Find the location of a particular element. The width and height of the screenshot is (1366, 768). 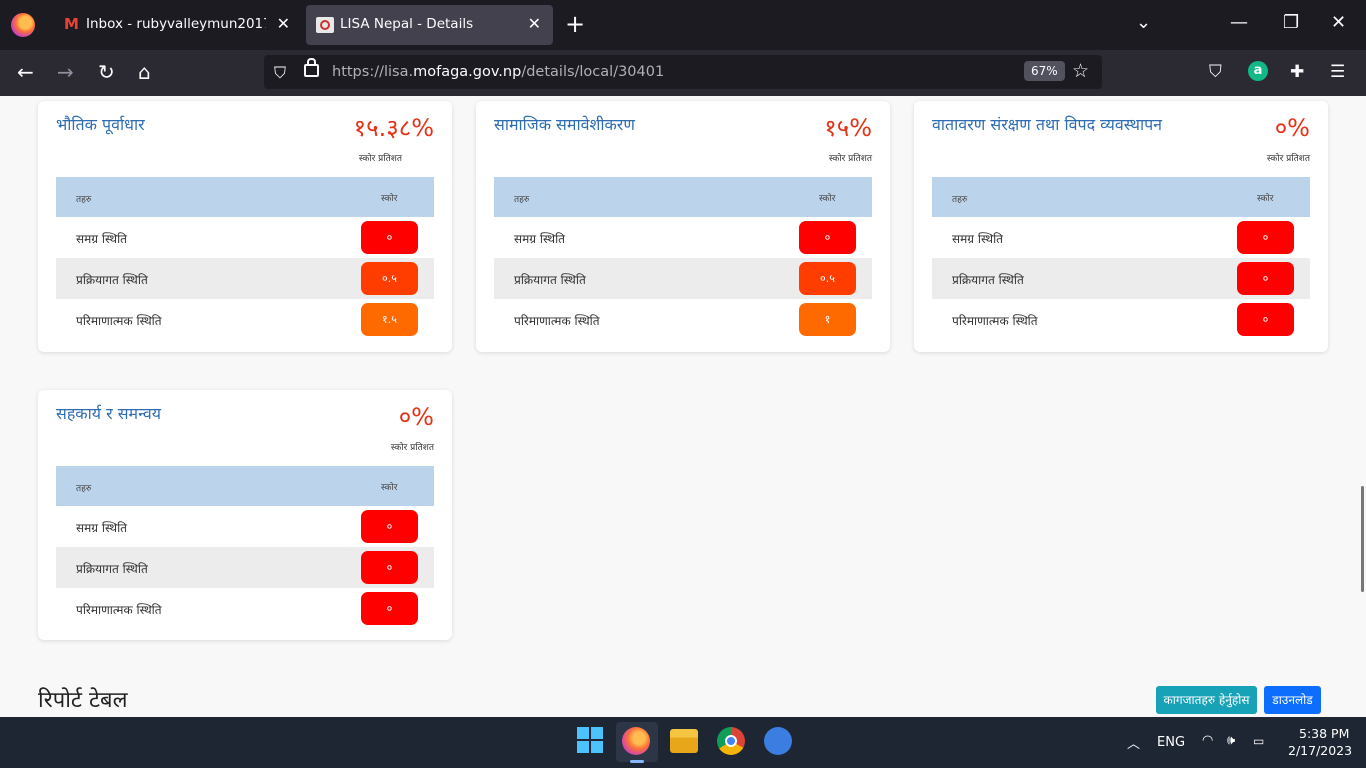

file-explorer-icon is located at coordinates (684, 741).